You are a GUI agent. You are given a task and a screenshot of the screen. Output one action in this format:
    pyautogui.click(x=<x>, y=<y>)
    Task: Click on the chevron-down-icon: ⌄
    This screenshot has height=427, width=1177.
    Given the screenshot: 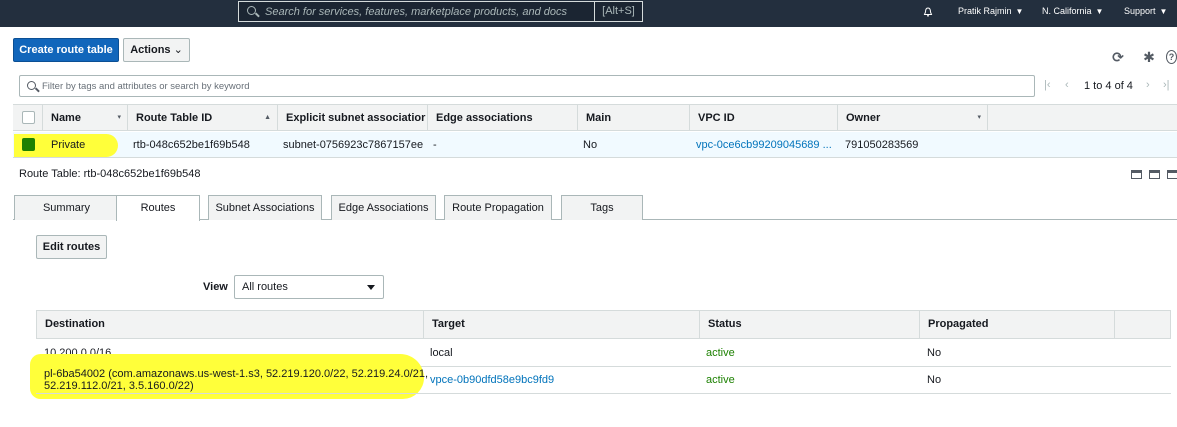 What is the action you would take?
    pyautogui.click(x=178, y=50)
    